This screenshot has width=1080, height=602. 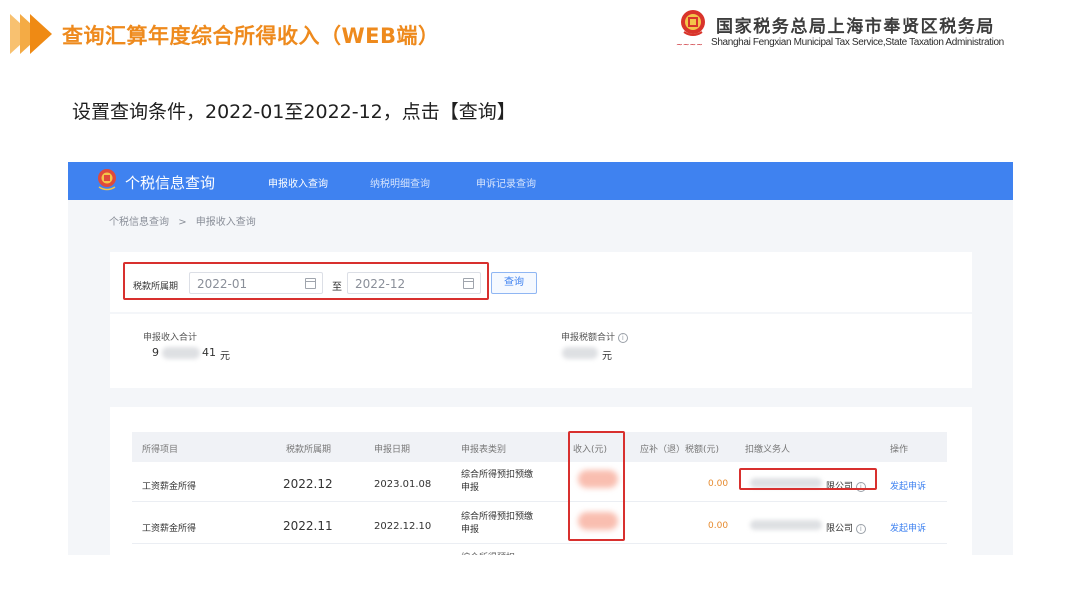 I want to click on nav-tax-detail: 纳税明细查询, so click(x=400, y=182).